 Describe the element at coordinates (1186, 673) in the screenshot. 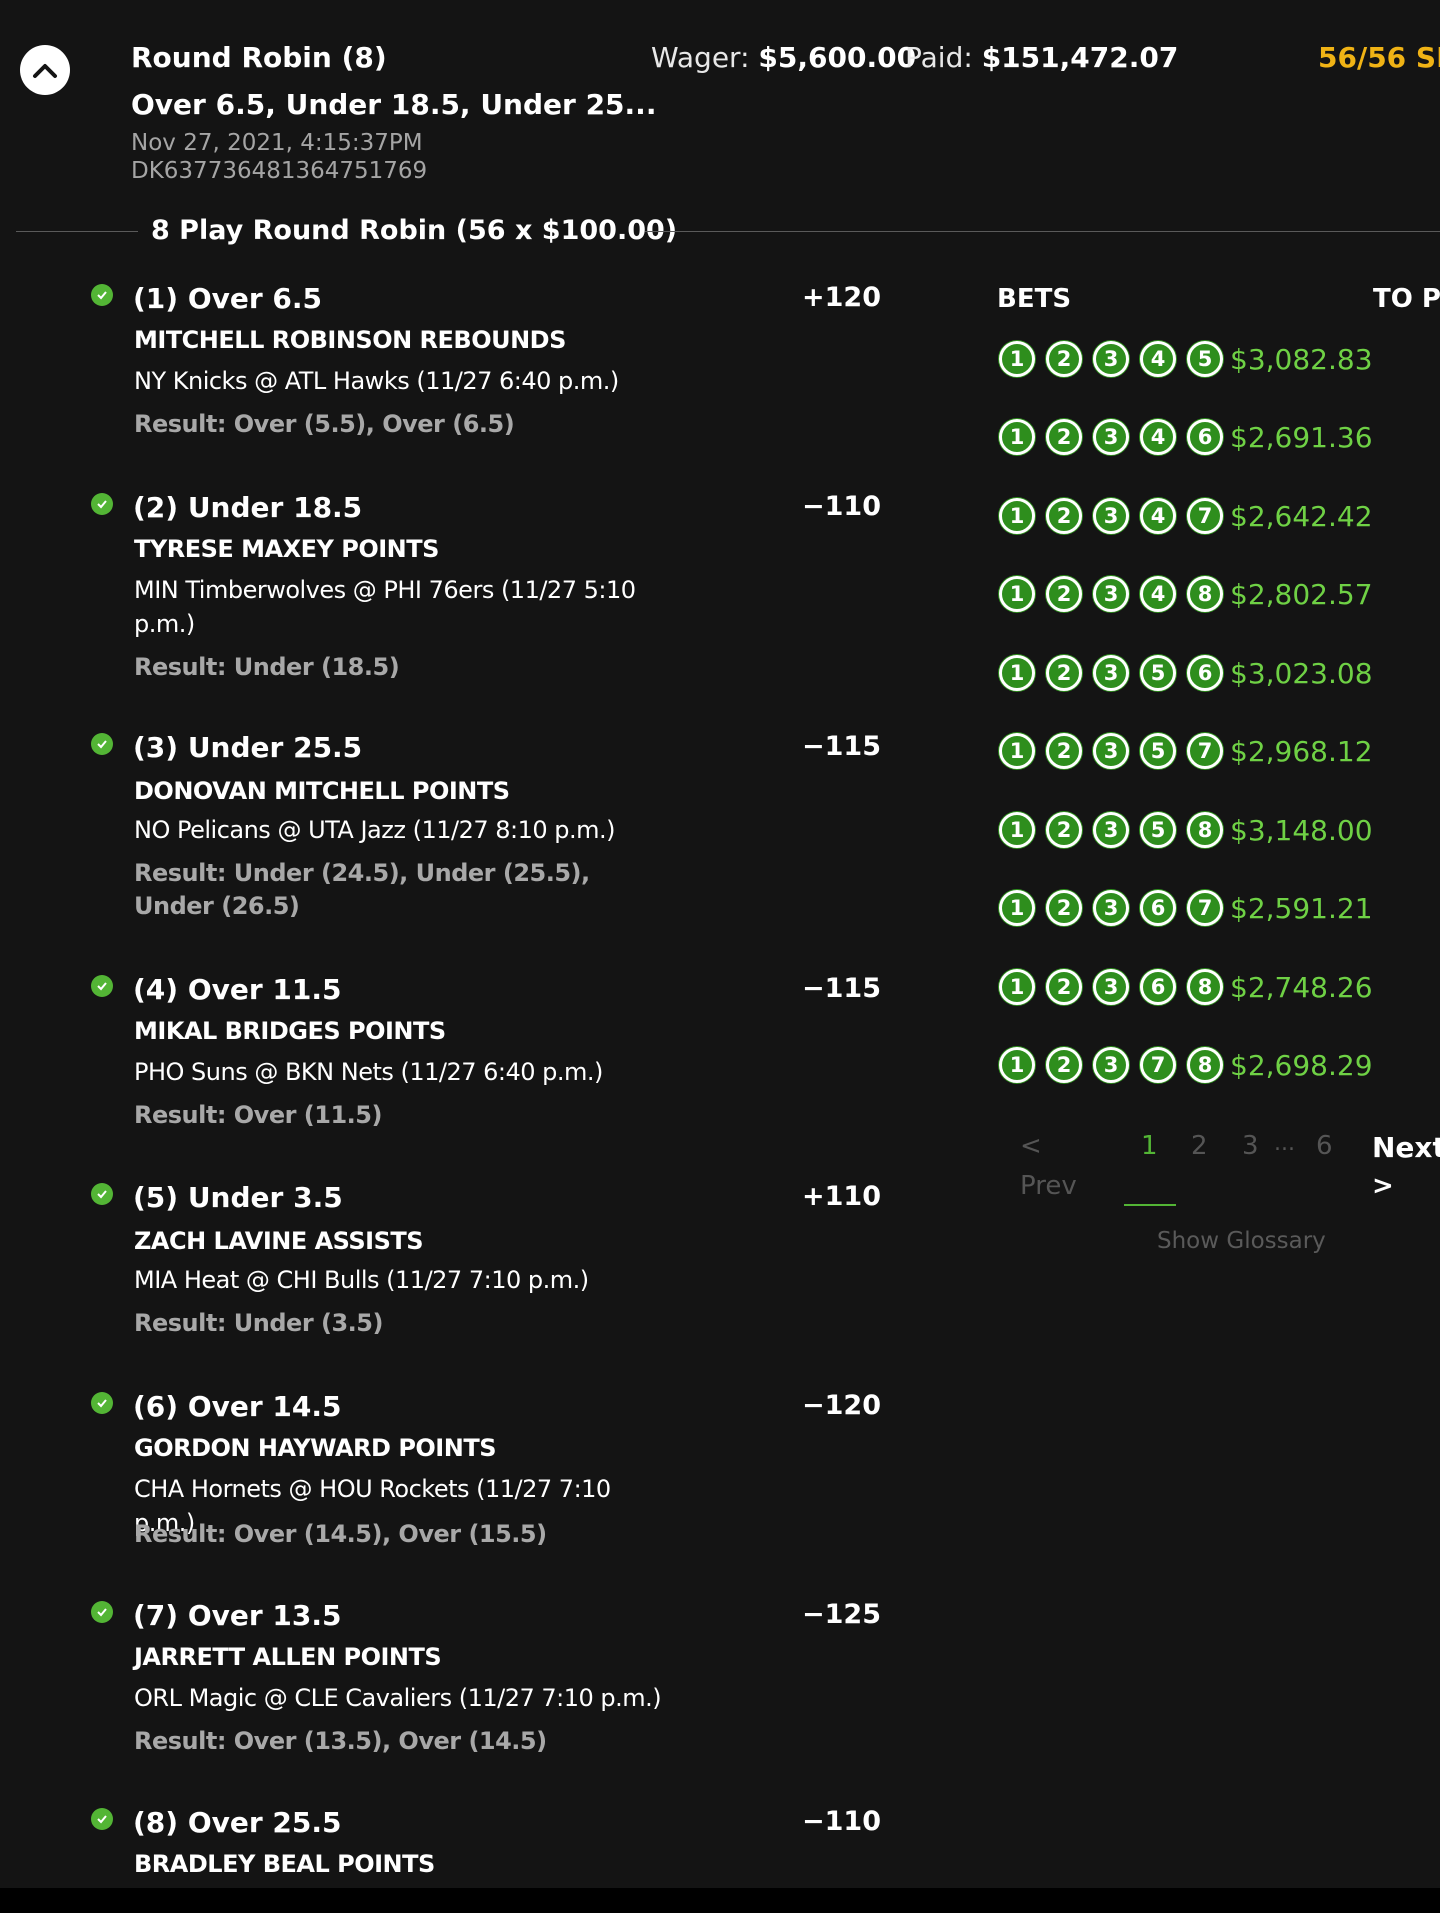

I see `bet-combo-row: 1 2 3 5 6 $3,023.08` at that location.